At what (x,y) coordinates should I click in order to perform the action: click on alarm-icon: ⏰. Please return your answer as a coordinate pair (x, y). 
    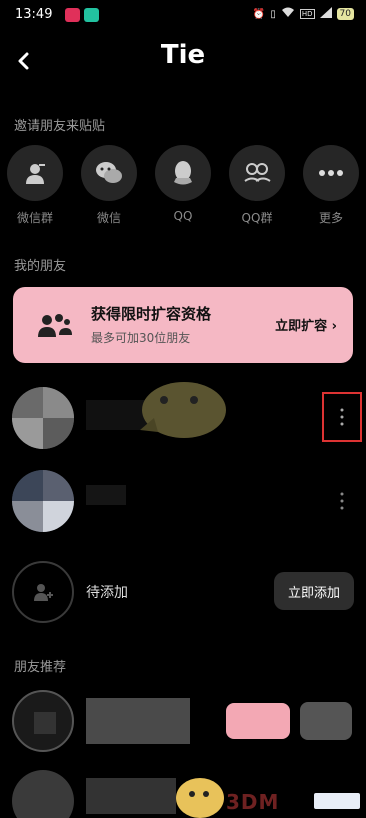
    Looking at the image, I should click on (259, 14).